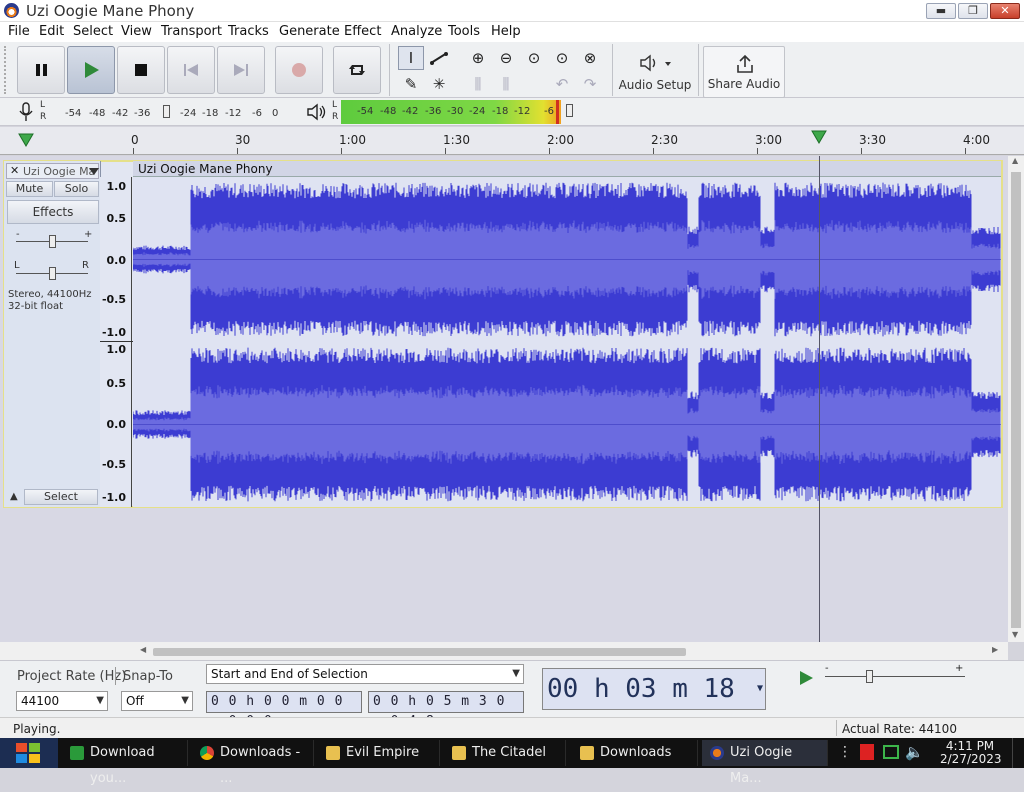 Image resolution: width=1024 pixels, height=792 pixels. I want to click on microphone-icon, so click(26, 112).